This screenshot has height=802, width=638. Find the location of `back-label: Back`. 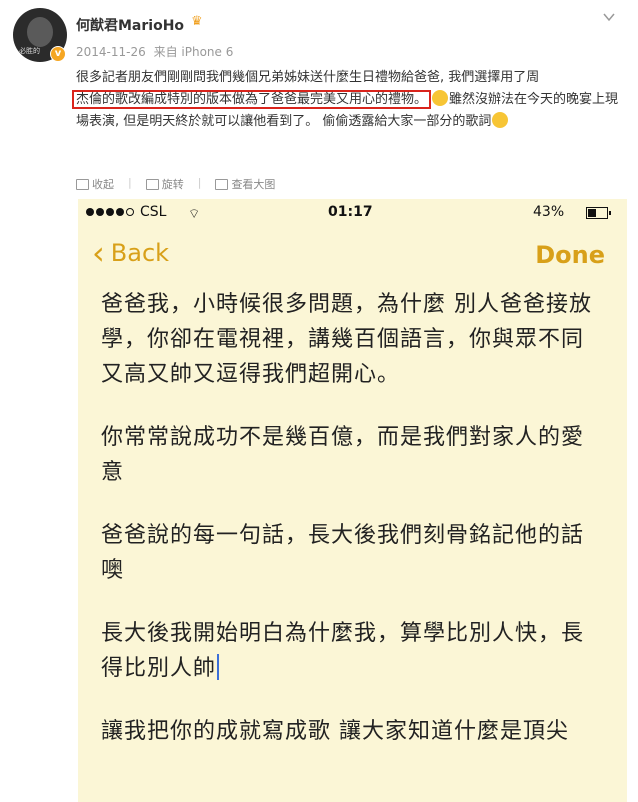

back-label: Back is located at coordinates (140, 253).